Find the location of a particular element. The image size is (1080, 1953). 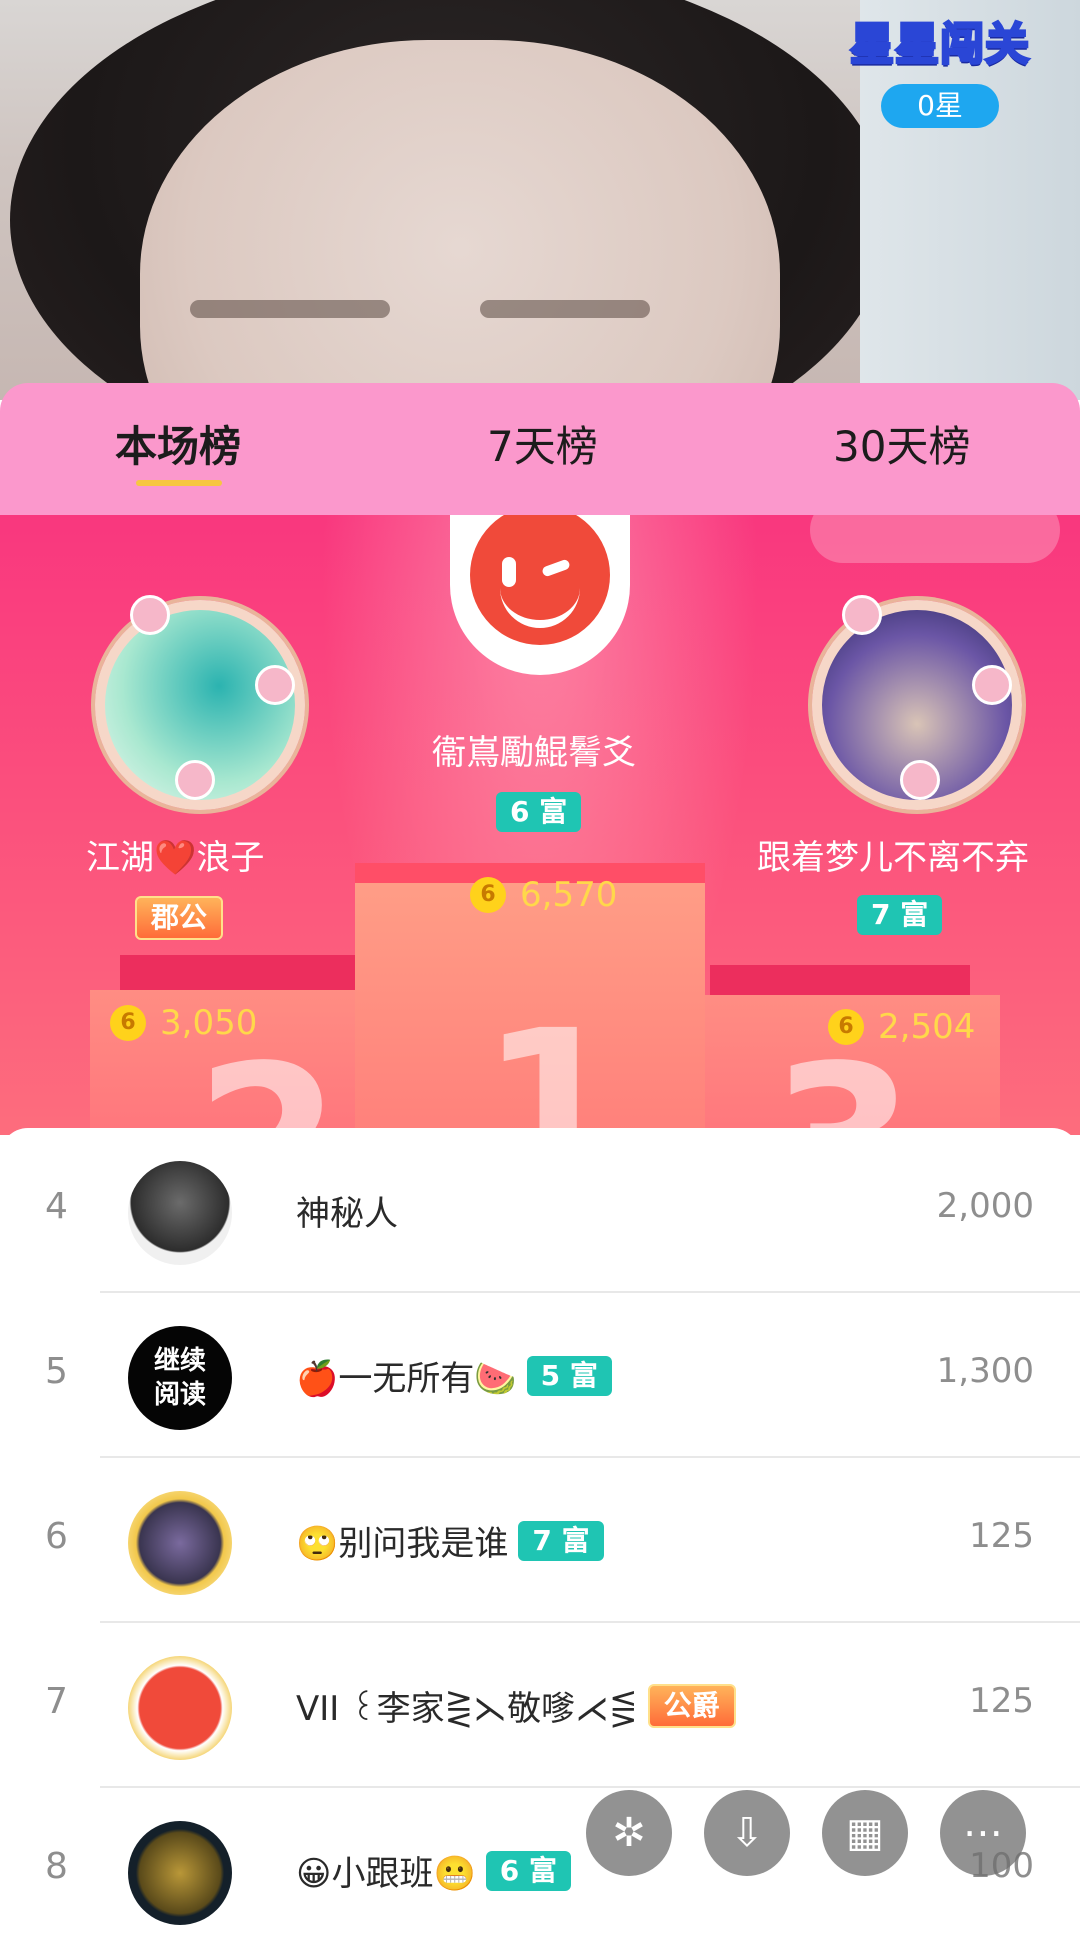

rank-number: 5 is located at coordinates (56, 1371).